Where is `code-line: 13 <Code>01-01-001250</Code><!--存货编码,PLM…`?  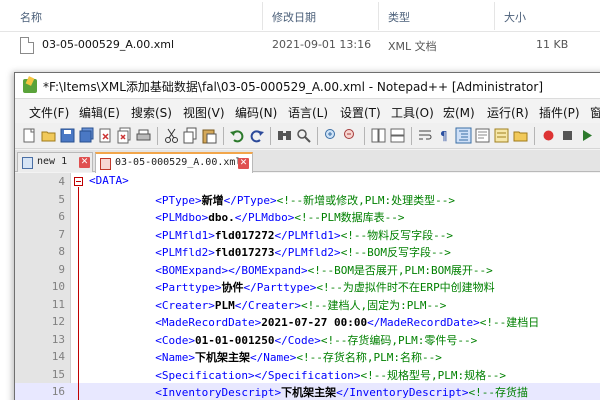
code-line: 13 <Code>01-01-001250</Code><!--存货编码,PLM… is located at coordinates (307, 339).